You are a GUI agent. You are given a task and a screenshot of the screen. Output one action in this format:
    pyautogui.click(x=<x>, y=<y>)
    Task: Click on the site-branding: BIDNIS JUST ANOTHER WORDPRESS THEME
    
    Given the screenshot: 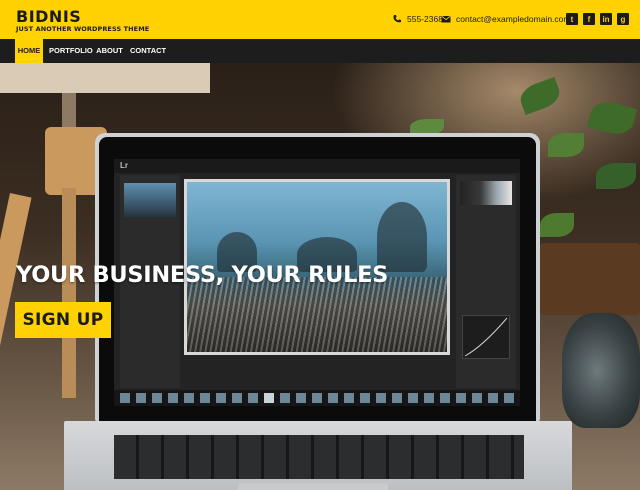 What is the action you would take?
    pyautogui.click(x=82, y=21)
    